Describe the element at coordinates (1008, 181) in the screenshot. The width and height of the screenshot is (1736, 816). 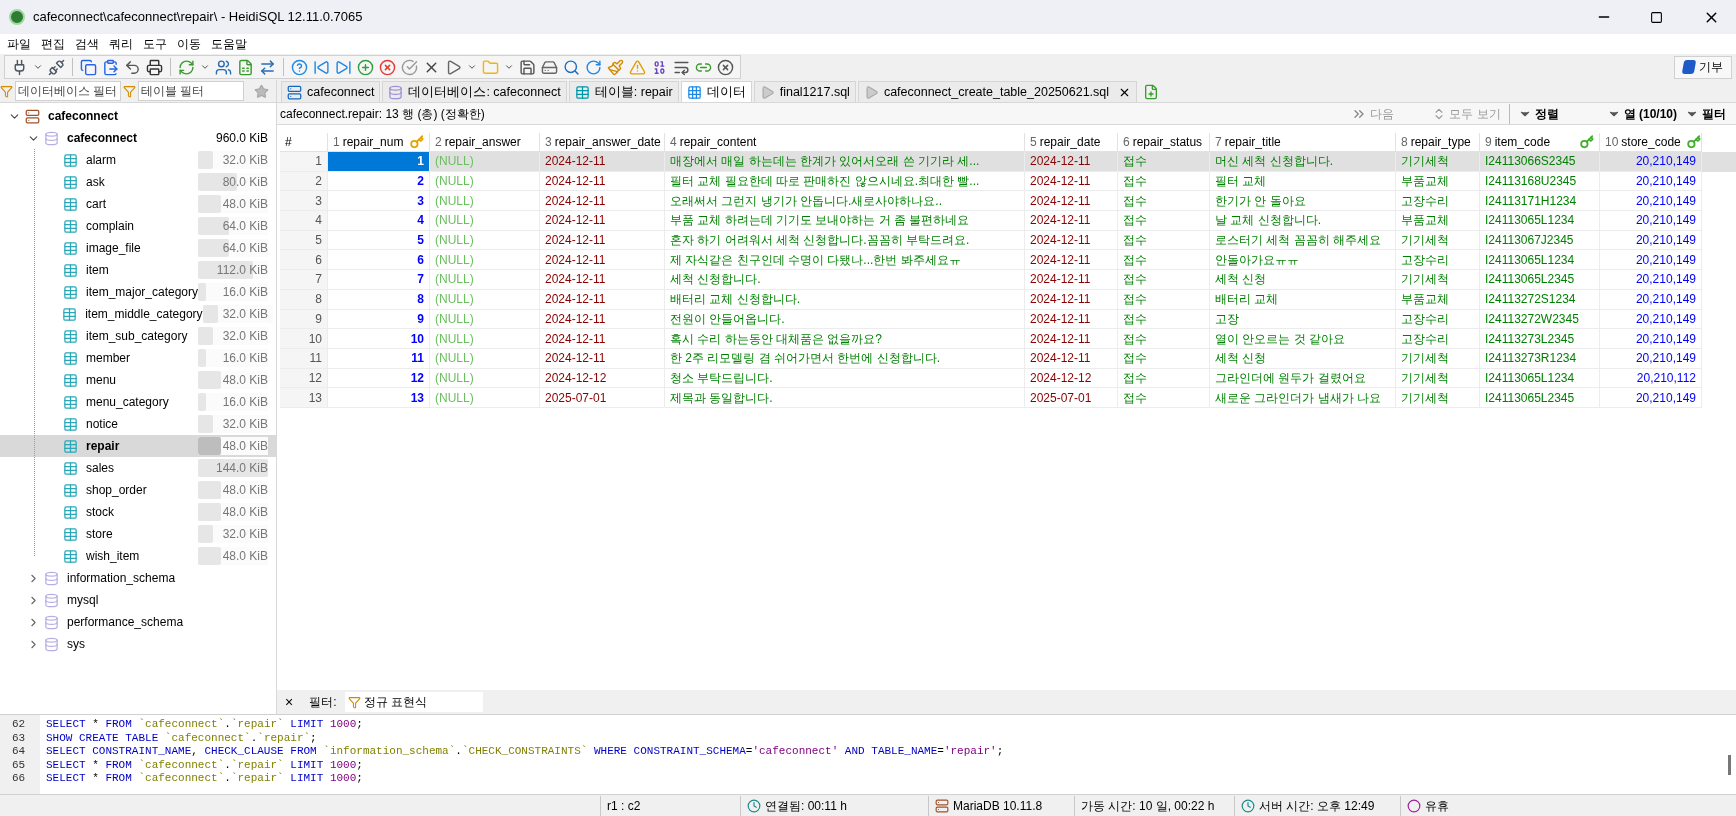
I see `table-row: 2 2 (NULL) 2024-12-11 필터 교체 필요한데 따로 판매하진 않으시네요.최대한 빨... 2024-12-11 접수 필터 교체 부품교체 I24113168U2345 20,210,149` at that location.